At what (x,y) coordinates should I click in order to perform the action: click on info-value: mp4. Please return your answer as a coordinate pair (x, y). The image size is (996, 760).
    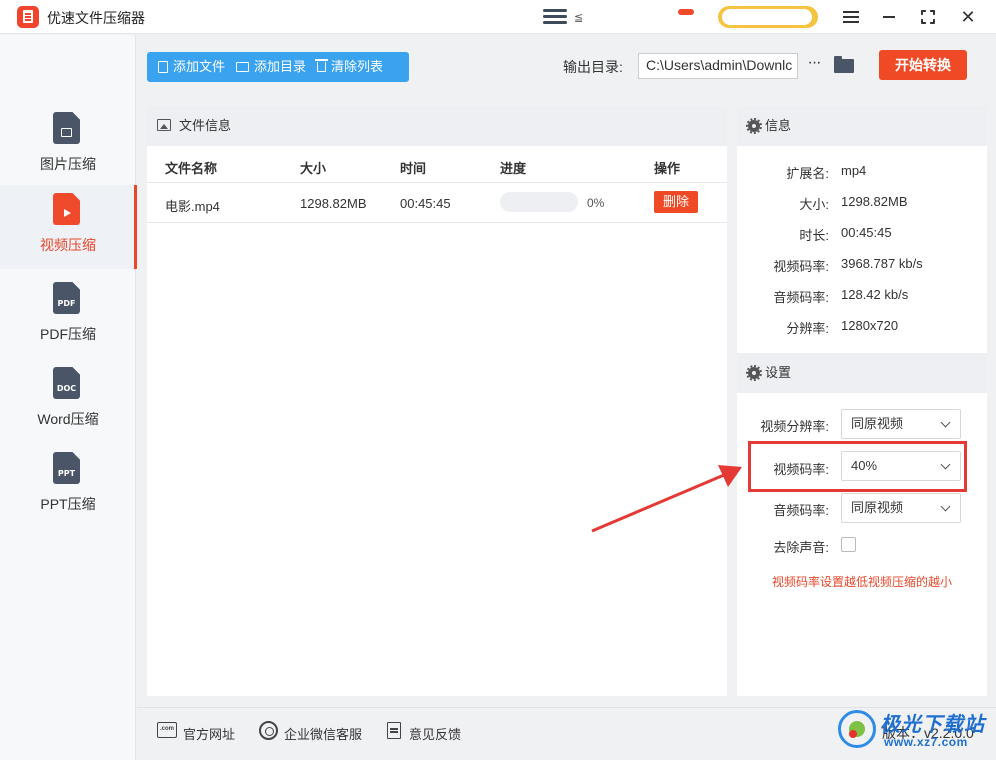
    Looking at the image, I should click on (854, 170).